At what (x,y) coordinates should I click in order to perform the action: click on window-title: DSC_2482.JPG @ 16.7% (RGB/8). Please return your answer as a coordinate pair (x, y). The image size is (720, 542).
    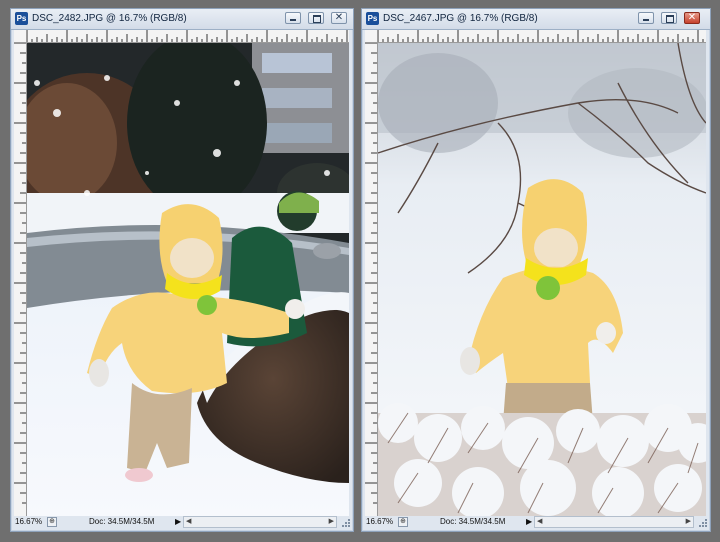
    Looking at the image, I should click on (109, 18).